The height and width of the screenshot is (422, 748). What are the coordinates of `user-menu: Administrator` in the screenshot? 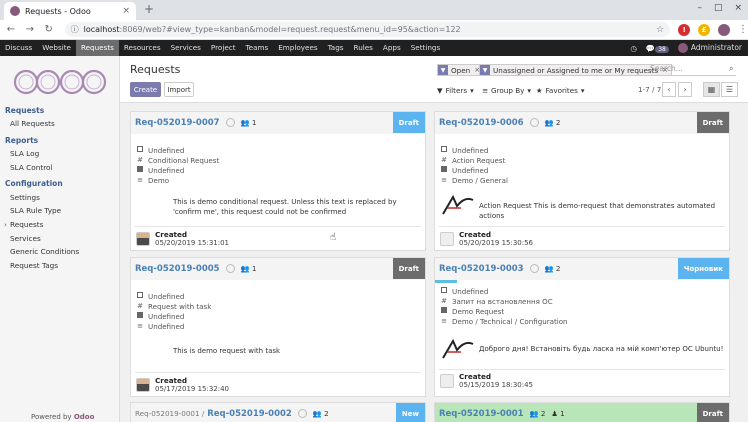 It's located at (709, 48).